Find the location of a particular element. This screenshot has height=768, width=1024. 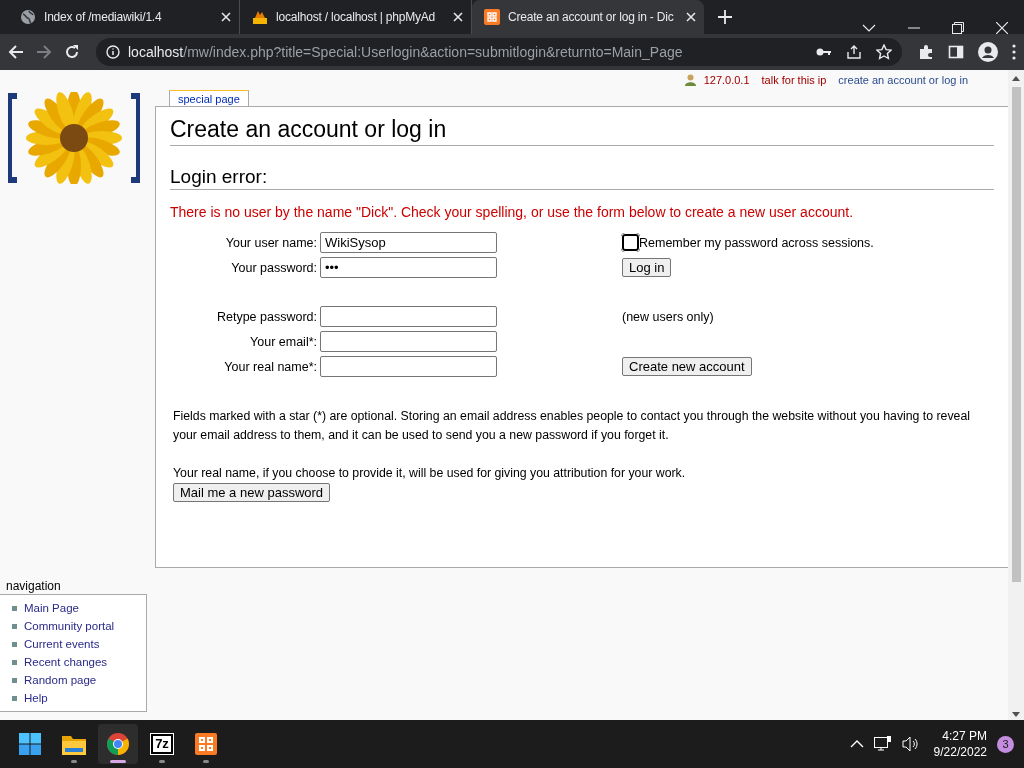

checkbox is located at coordinates (630, 242).